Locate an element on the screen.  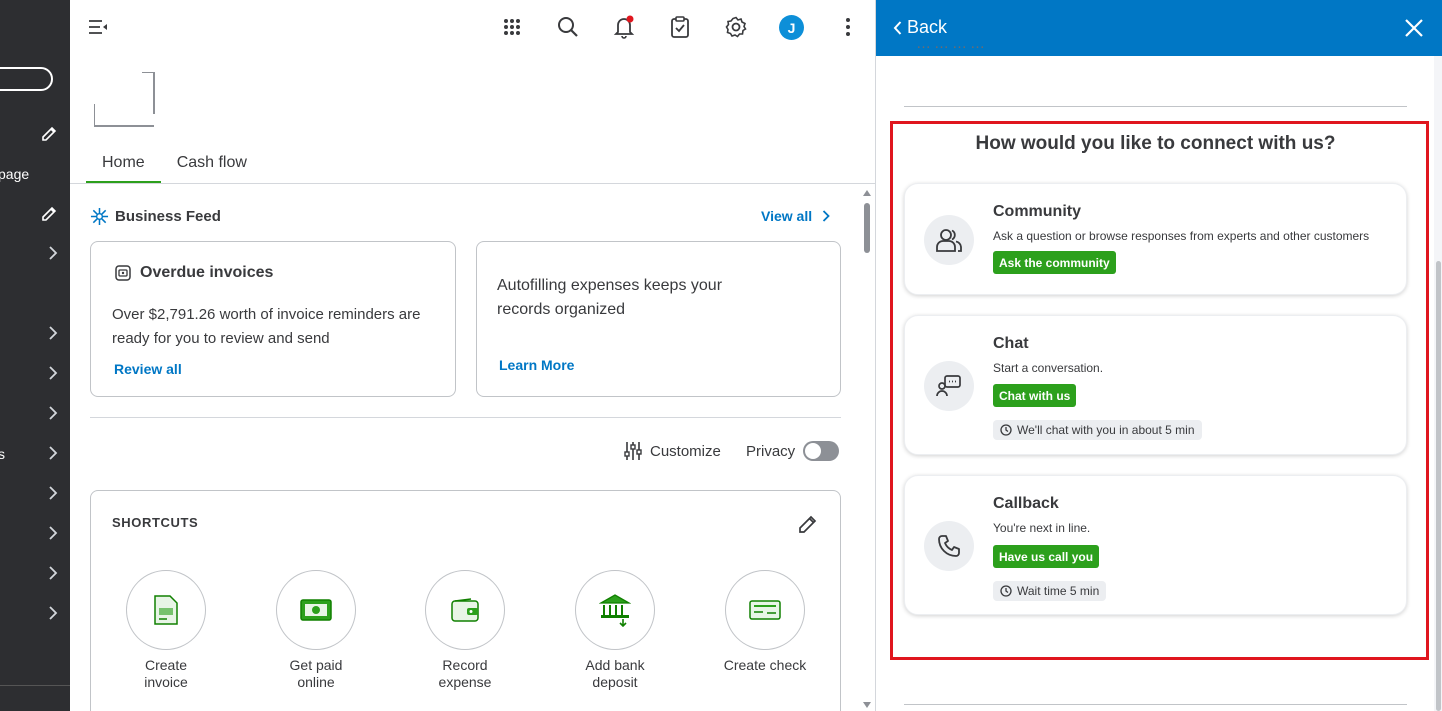
shortcut-record-expense: Record expense is located at coordinates (465, 630).